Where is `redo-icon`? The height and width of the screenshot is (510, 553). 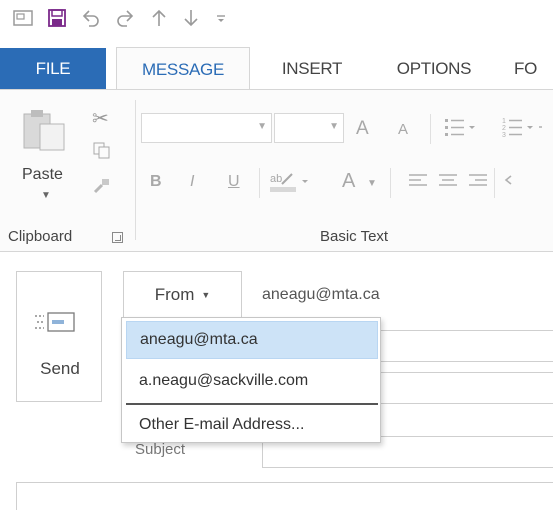 redo-icon is located at coordinates (125, 18).